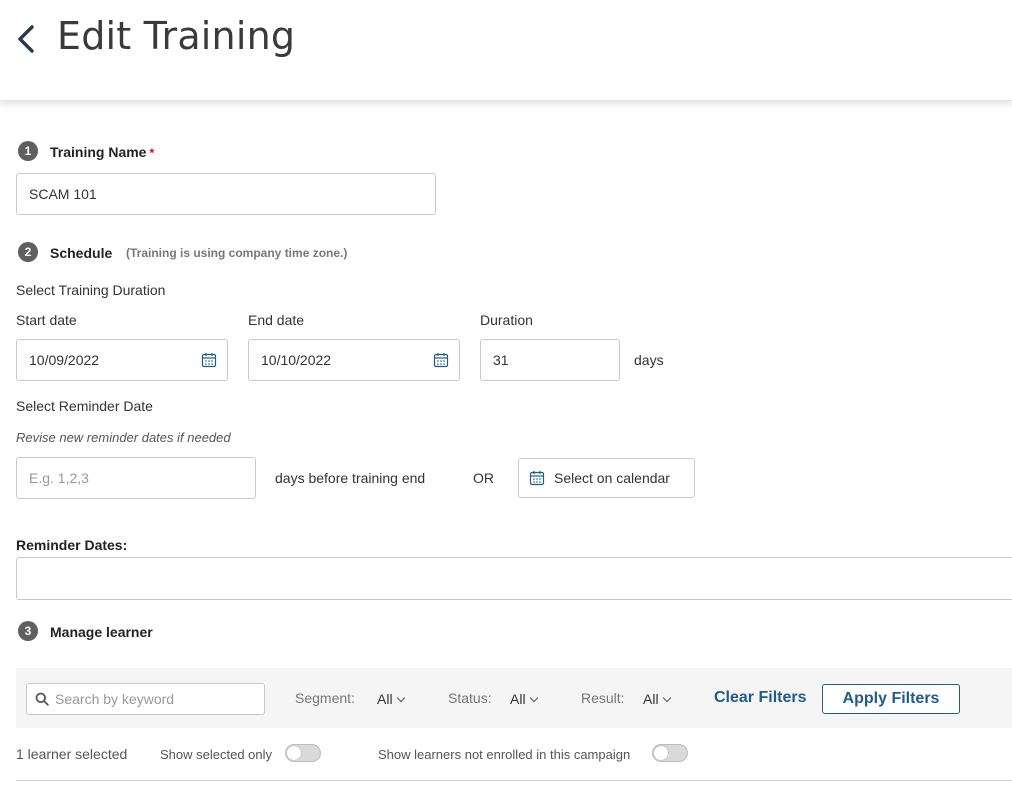 Image resolution: width=1012 pixels, height=785 pixels. What do you see at coordinates (123, 437) in the screenshot?
I see `reminder-hint: Revise new reminder dates if needed` at bounding box center [123, 437].